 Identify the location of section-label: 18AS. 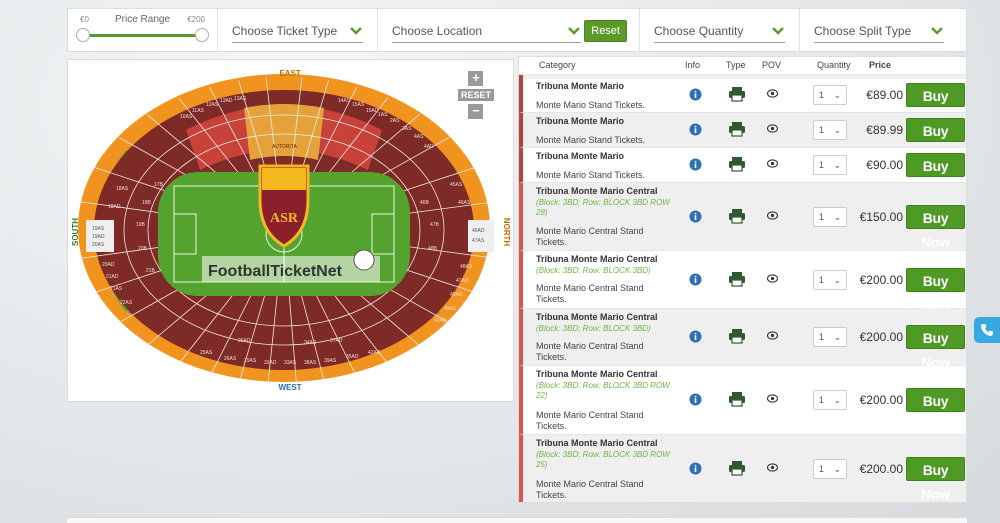
(122, 189).